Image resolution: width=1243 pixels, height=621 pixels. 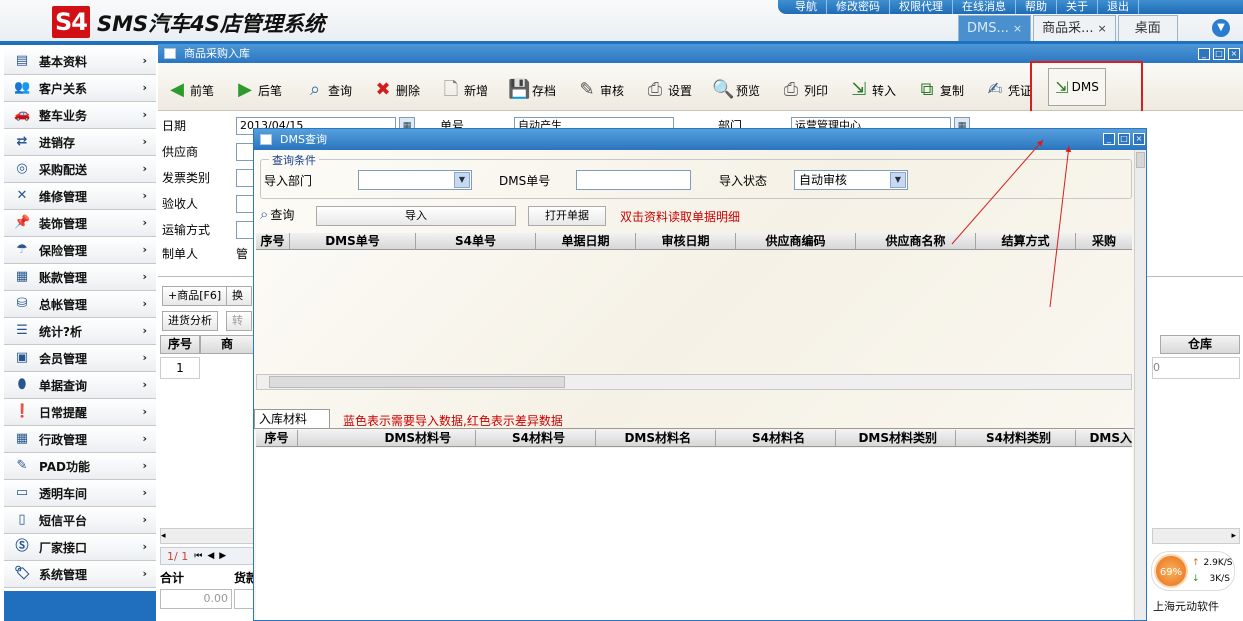 What do you see at coordinates (1193, 571) in the screenshot?
I see `network-monitor: 69% ↑ 2.9K/S ↓ 3K/S` at bounding box center [1193, 571].